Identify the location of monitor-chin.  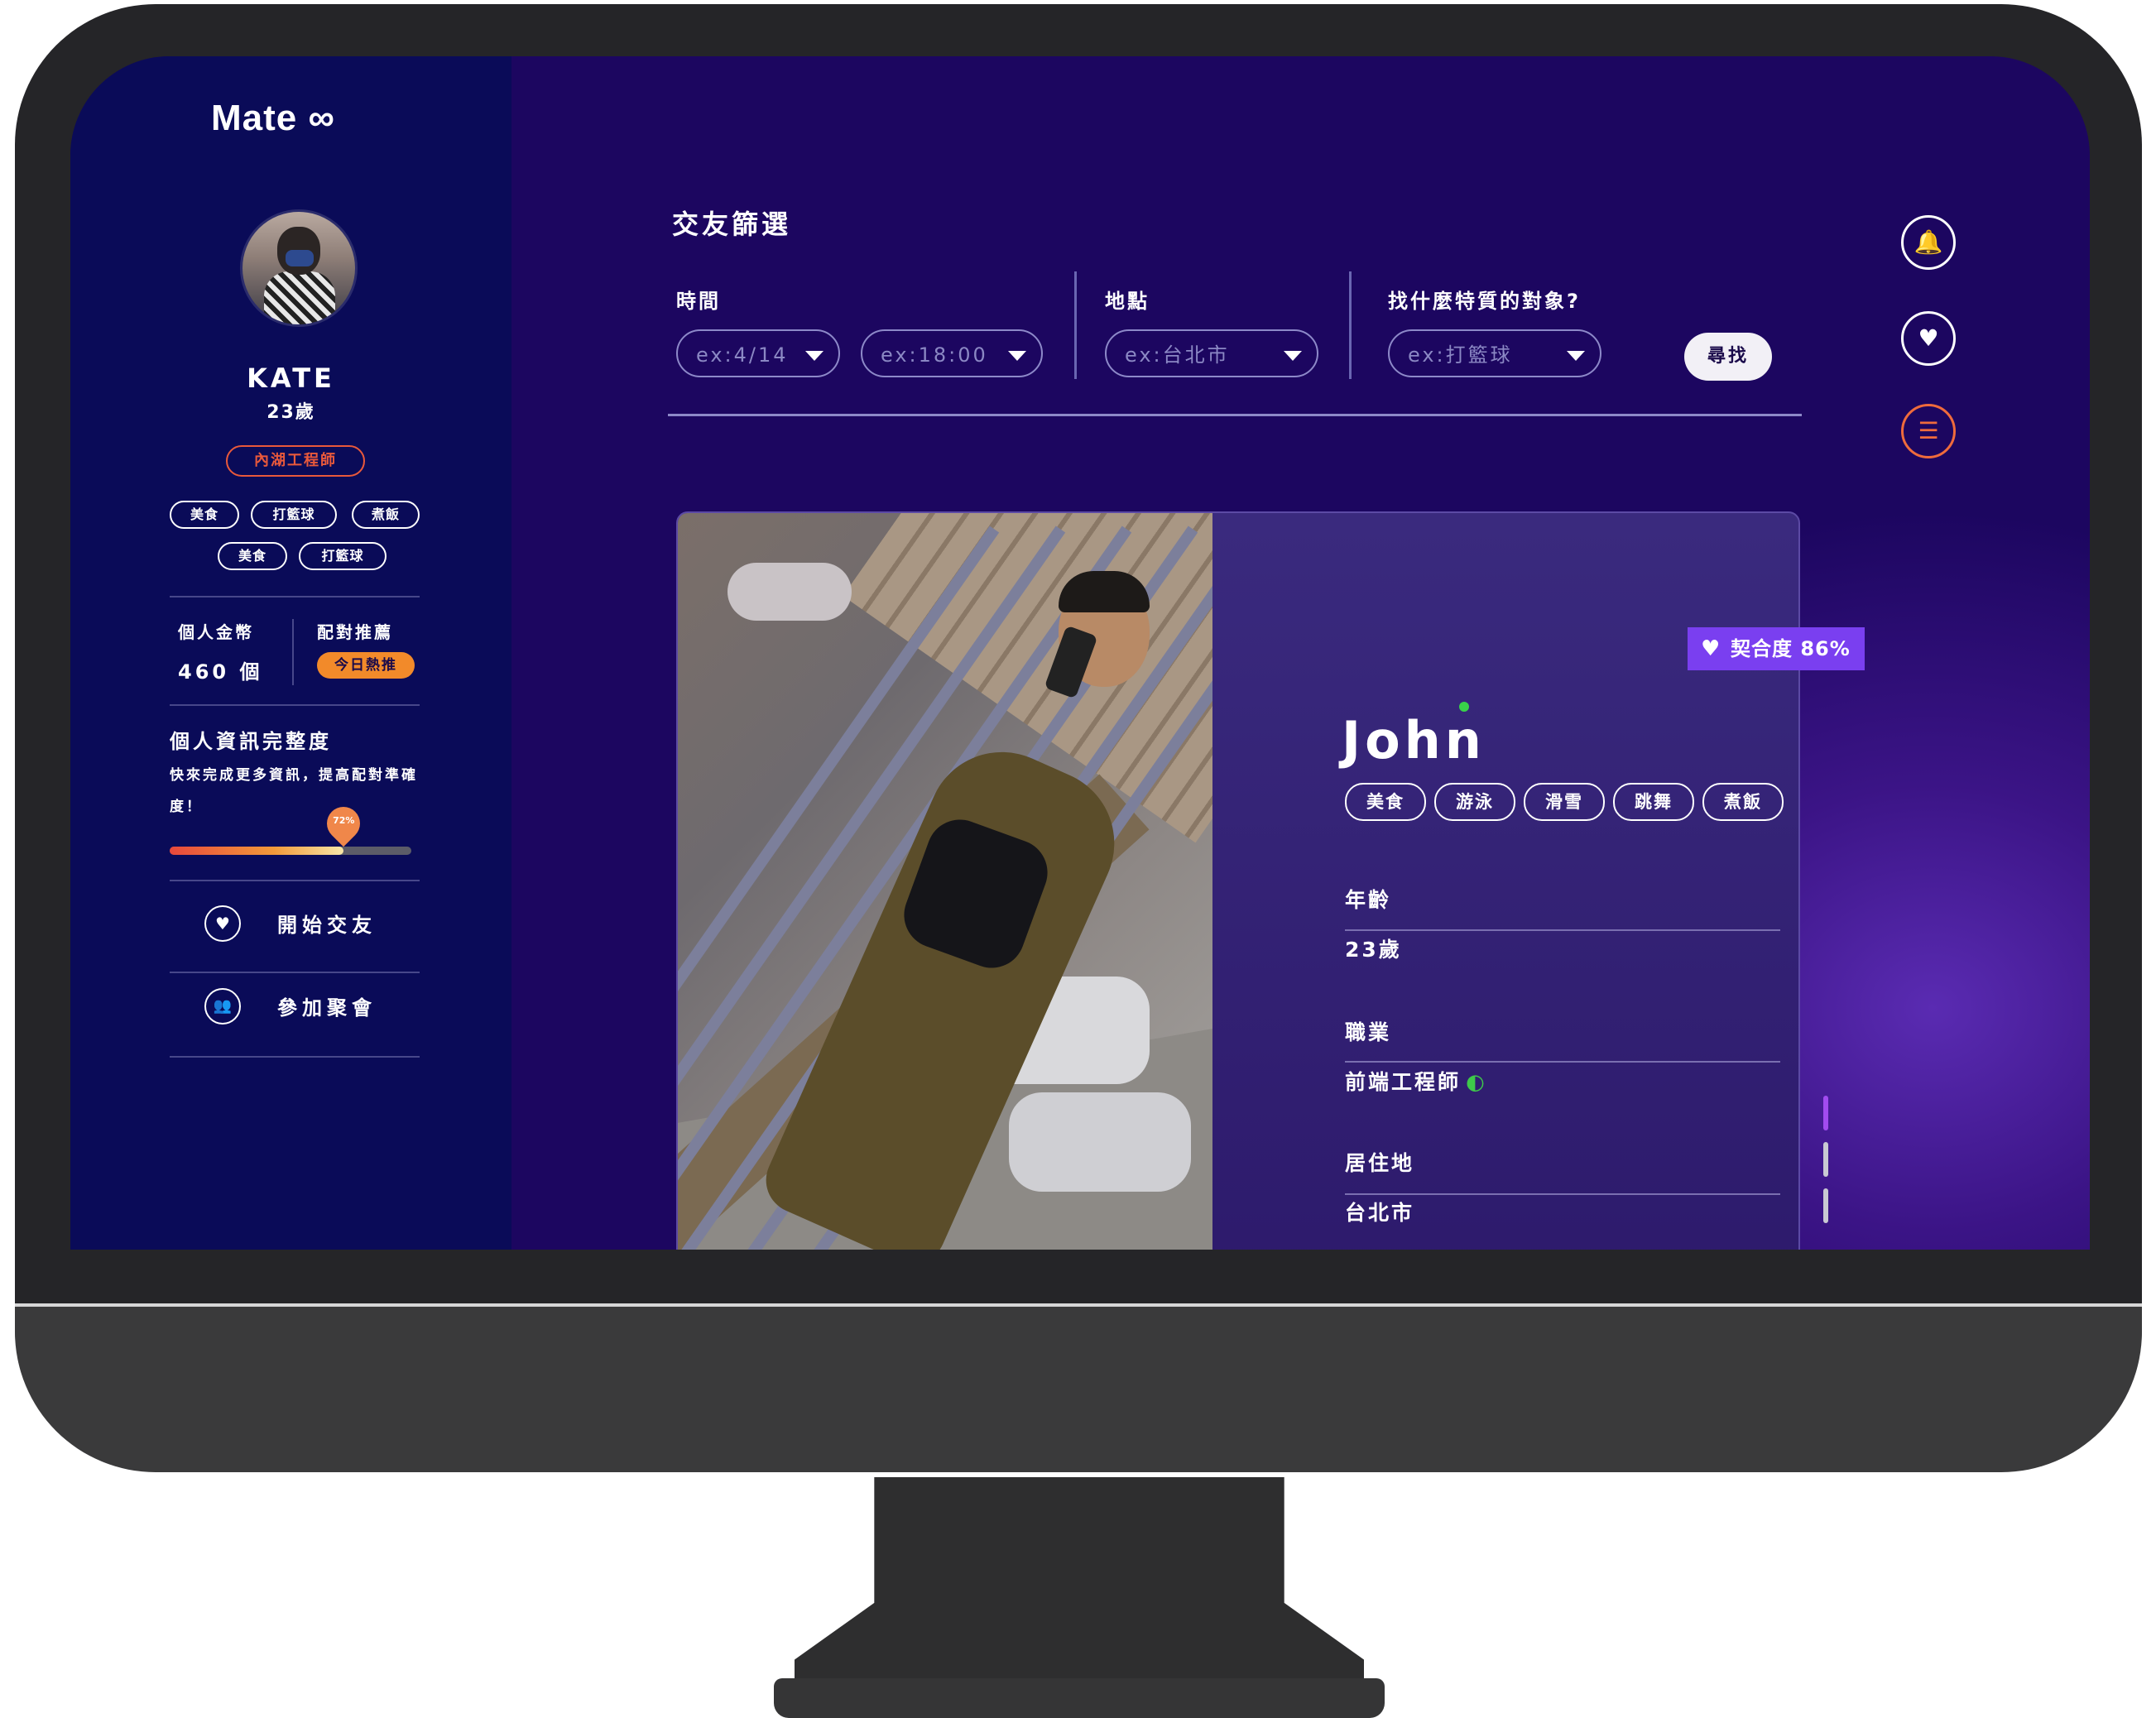
(1078, 1387).